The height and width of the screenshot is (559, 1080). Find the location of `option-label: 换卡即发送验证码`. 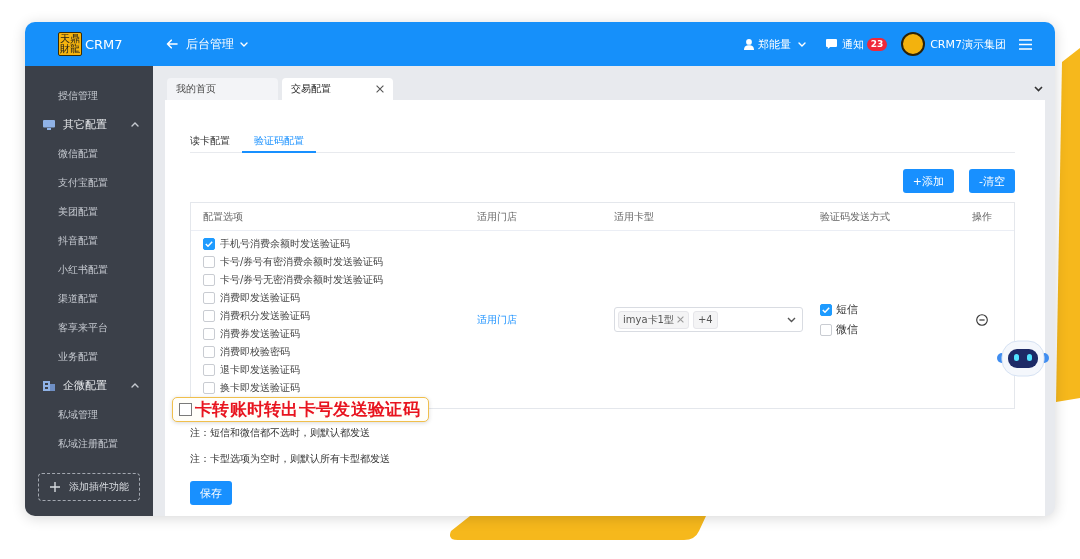

option-label: 换卡即发送验证码 is located at coordinates (260, 388).